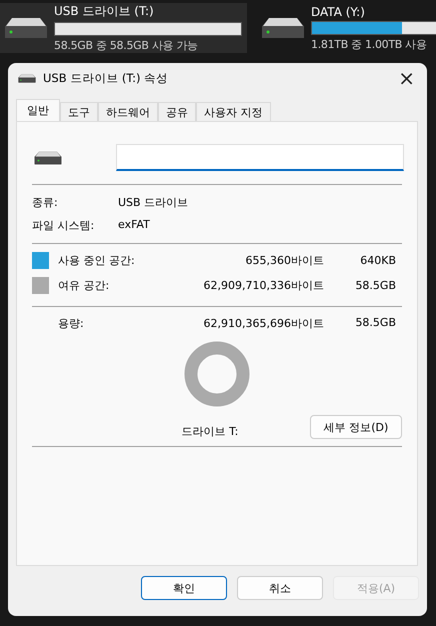 The image size is (436, 626). What do you see at coordinates (210, 431) in the screenshot?
I see `drive-label: 드라이브 T:` at bounding box center [210, 431].